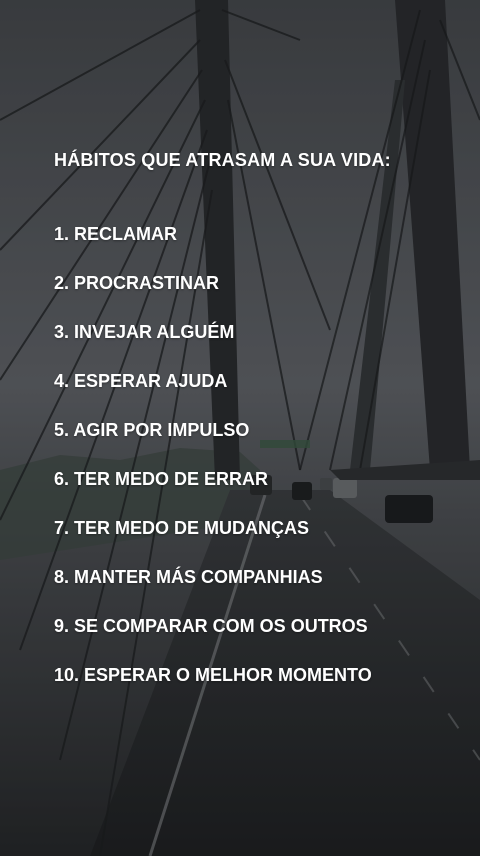 Image resolution: width=480 pixels, height=856 pixels. What do you see at coordinates (182, 528) in the screenshot?
I see `list-item: 7. TER MEDO DE MUDANÇAS` at bounding box center [182, 528].